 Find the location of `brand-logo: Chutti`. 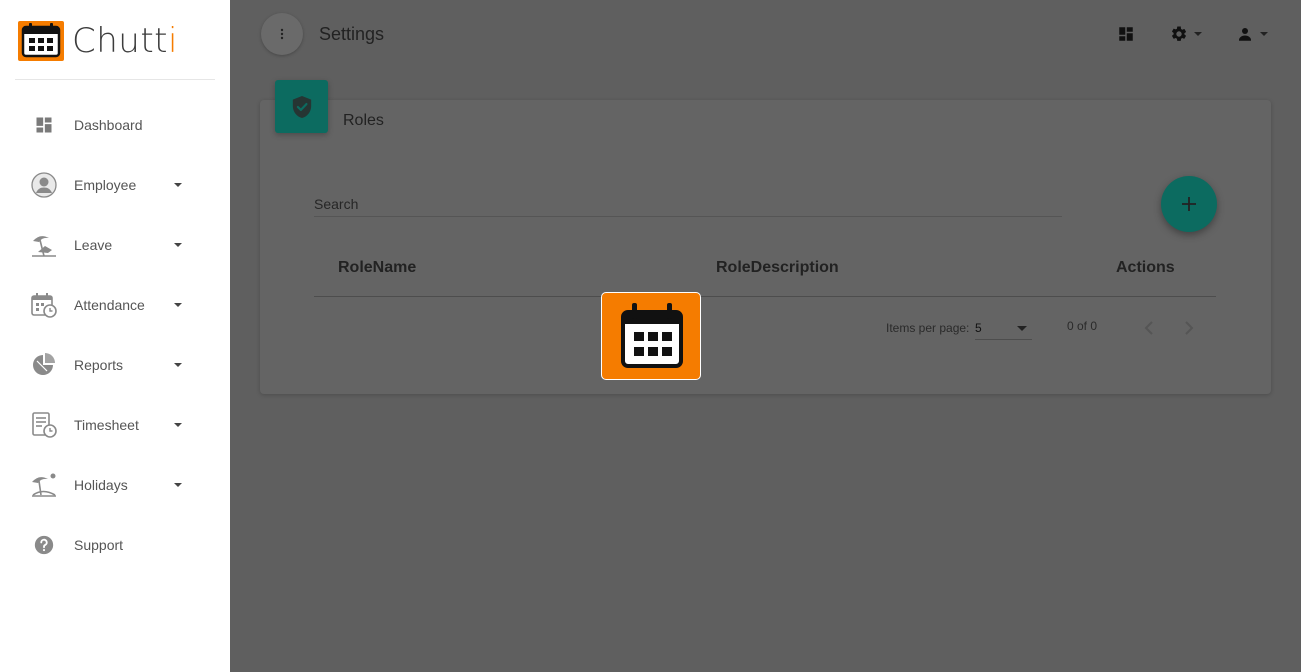

brand-logo: Chutti is located at coordinates (98, 41).